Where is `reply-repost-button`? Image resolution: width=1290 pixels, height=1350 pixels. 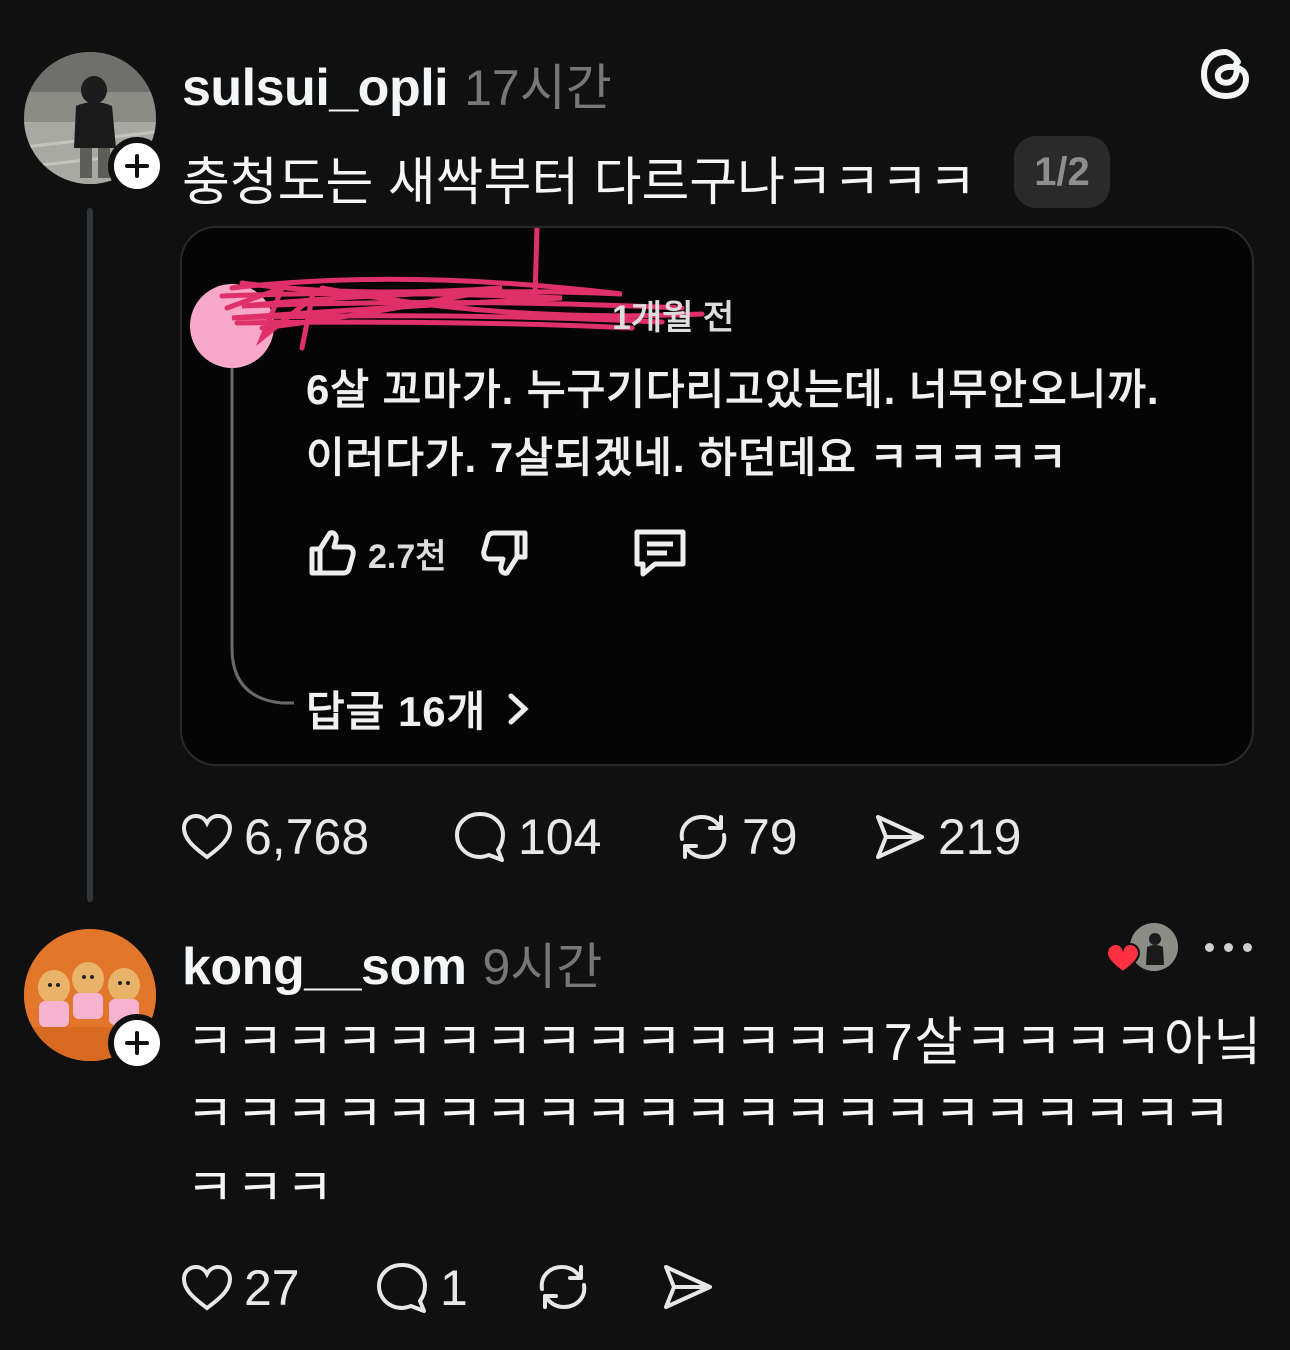 reply-repost-button is located at coordinates (563, 1287).